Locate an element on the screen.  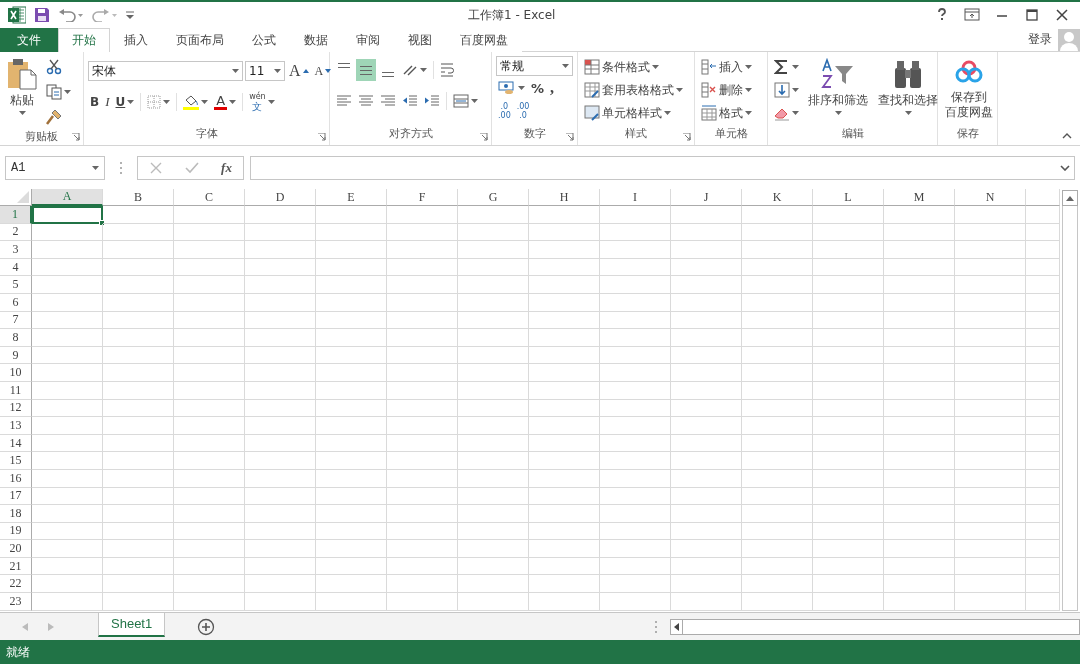
row-header: 7 is located at coordinates (16, 320).